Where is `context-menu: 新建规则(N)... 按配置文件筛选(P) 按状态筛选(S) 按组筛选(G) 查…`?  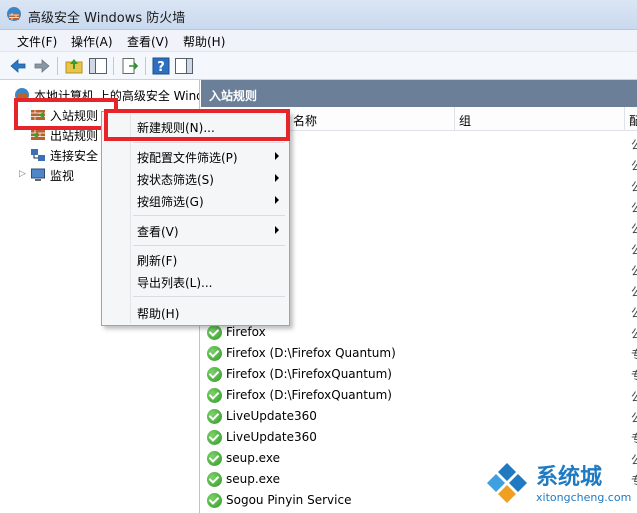
context-menu: 新建规则(N)... 按配置文件筛选(P) 按状态筛选(S) 按组筛选(G) 查… is located at coordinates (195, 218).